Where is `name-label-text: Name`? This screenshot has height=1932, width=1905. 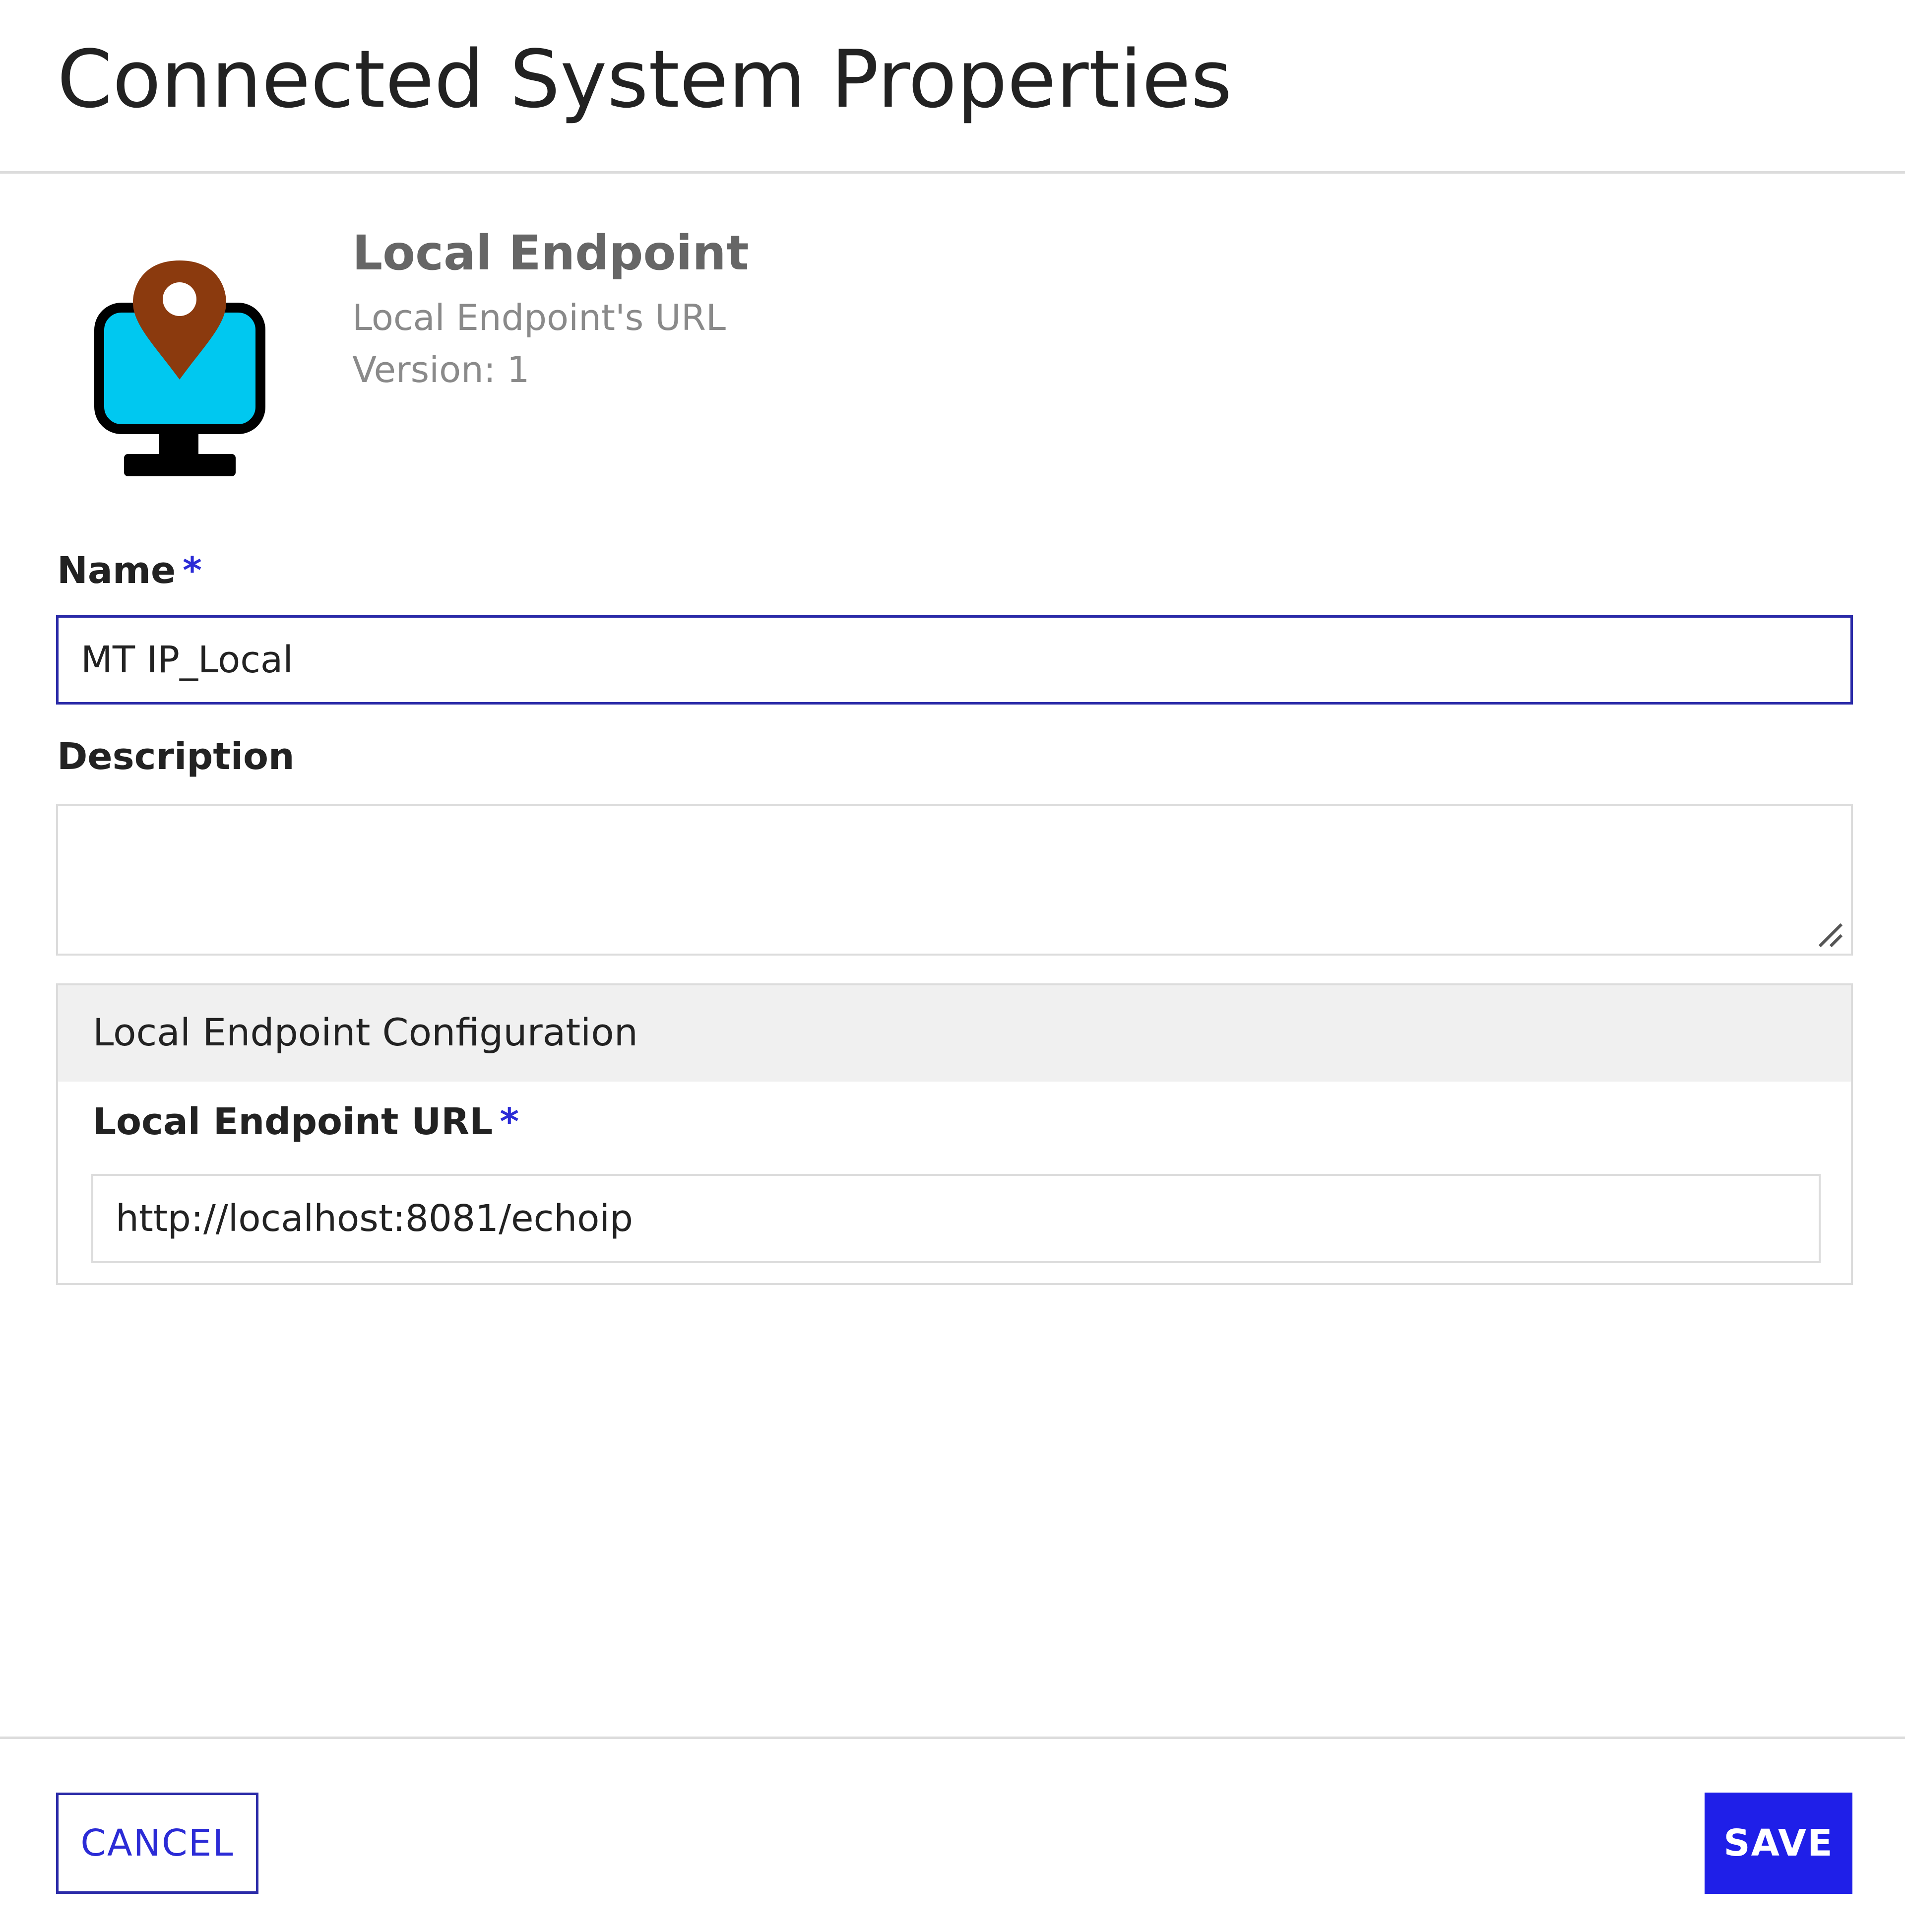 name-label-text: Name is located at coordinates (116, 571).